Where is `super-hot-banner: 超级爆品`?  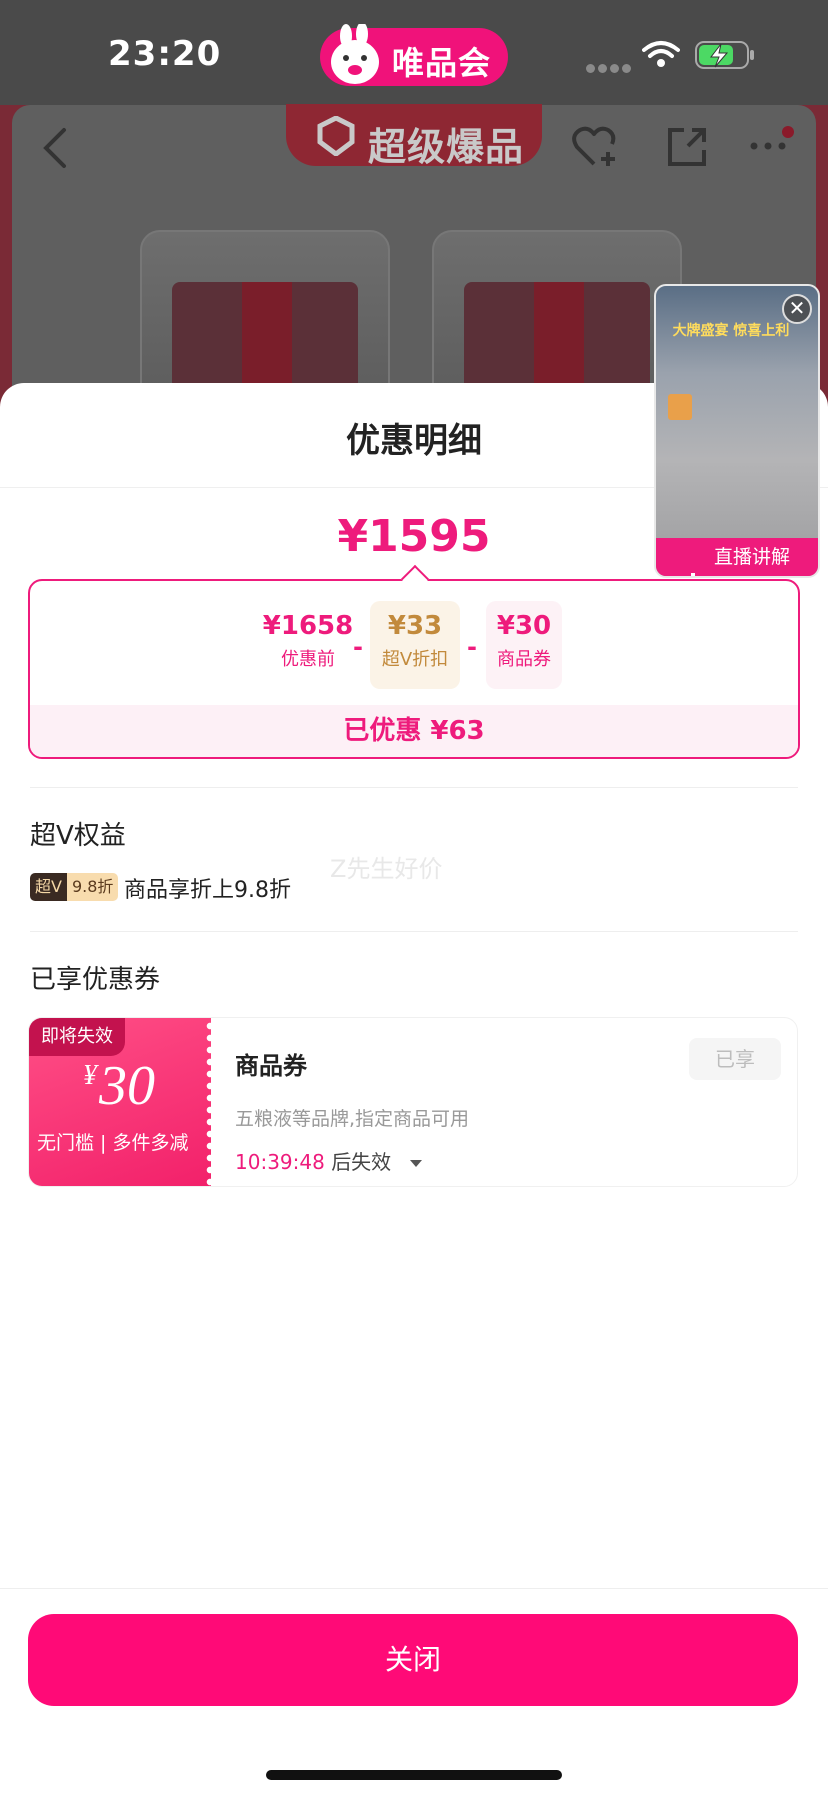 super-hot-banner: 超级爆品 is located at coordinates (414, 136).